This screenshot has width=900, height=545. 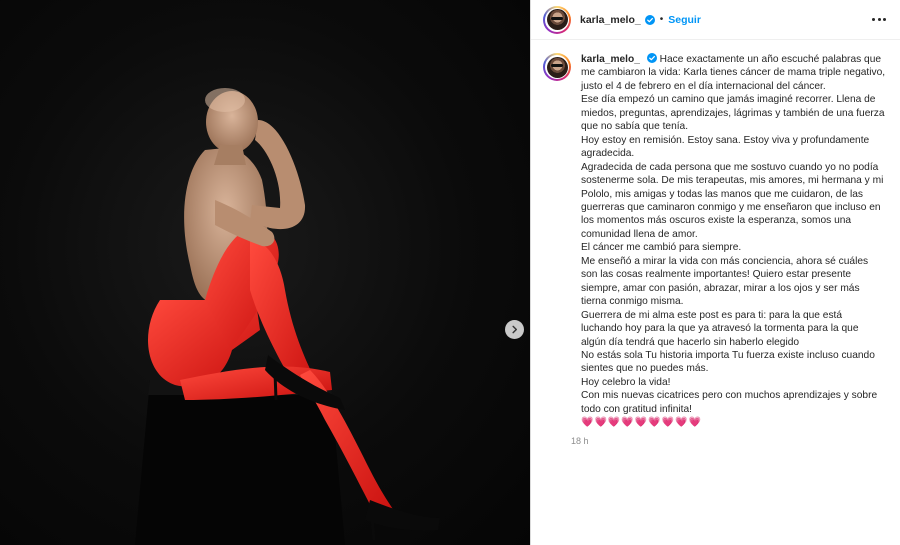 I want to click on more-options-icon, so click(x=879, y=19).